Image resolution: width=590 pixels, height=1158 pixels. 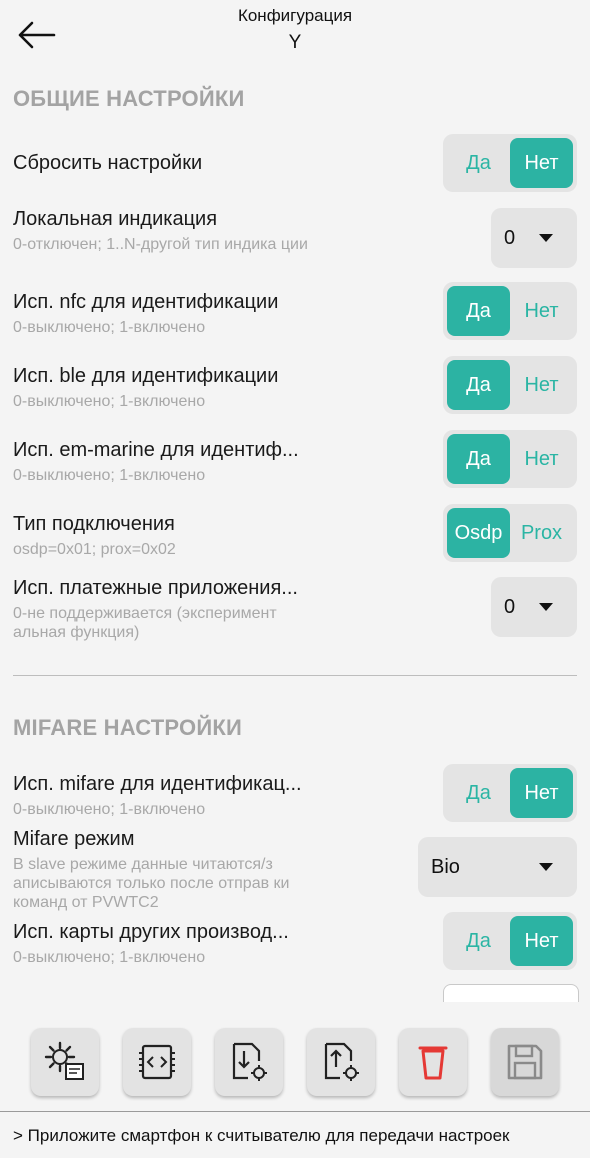 I want to click on reset-yes-option: Да, so click(x=478, y=163).